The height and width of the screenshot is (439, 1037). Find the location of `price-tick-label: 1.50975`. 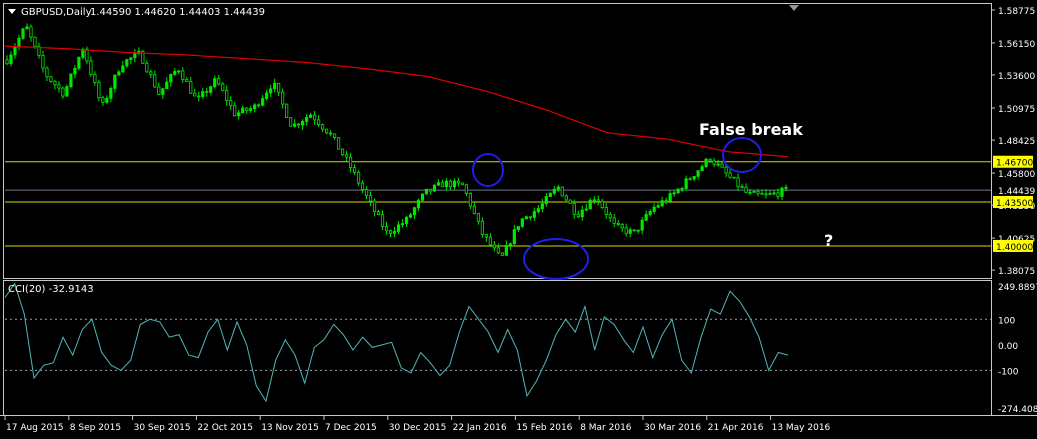

price-tick-label: 1.50975 is located at coordinates (1016, 110).